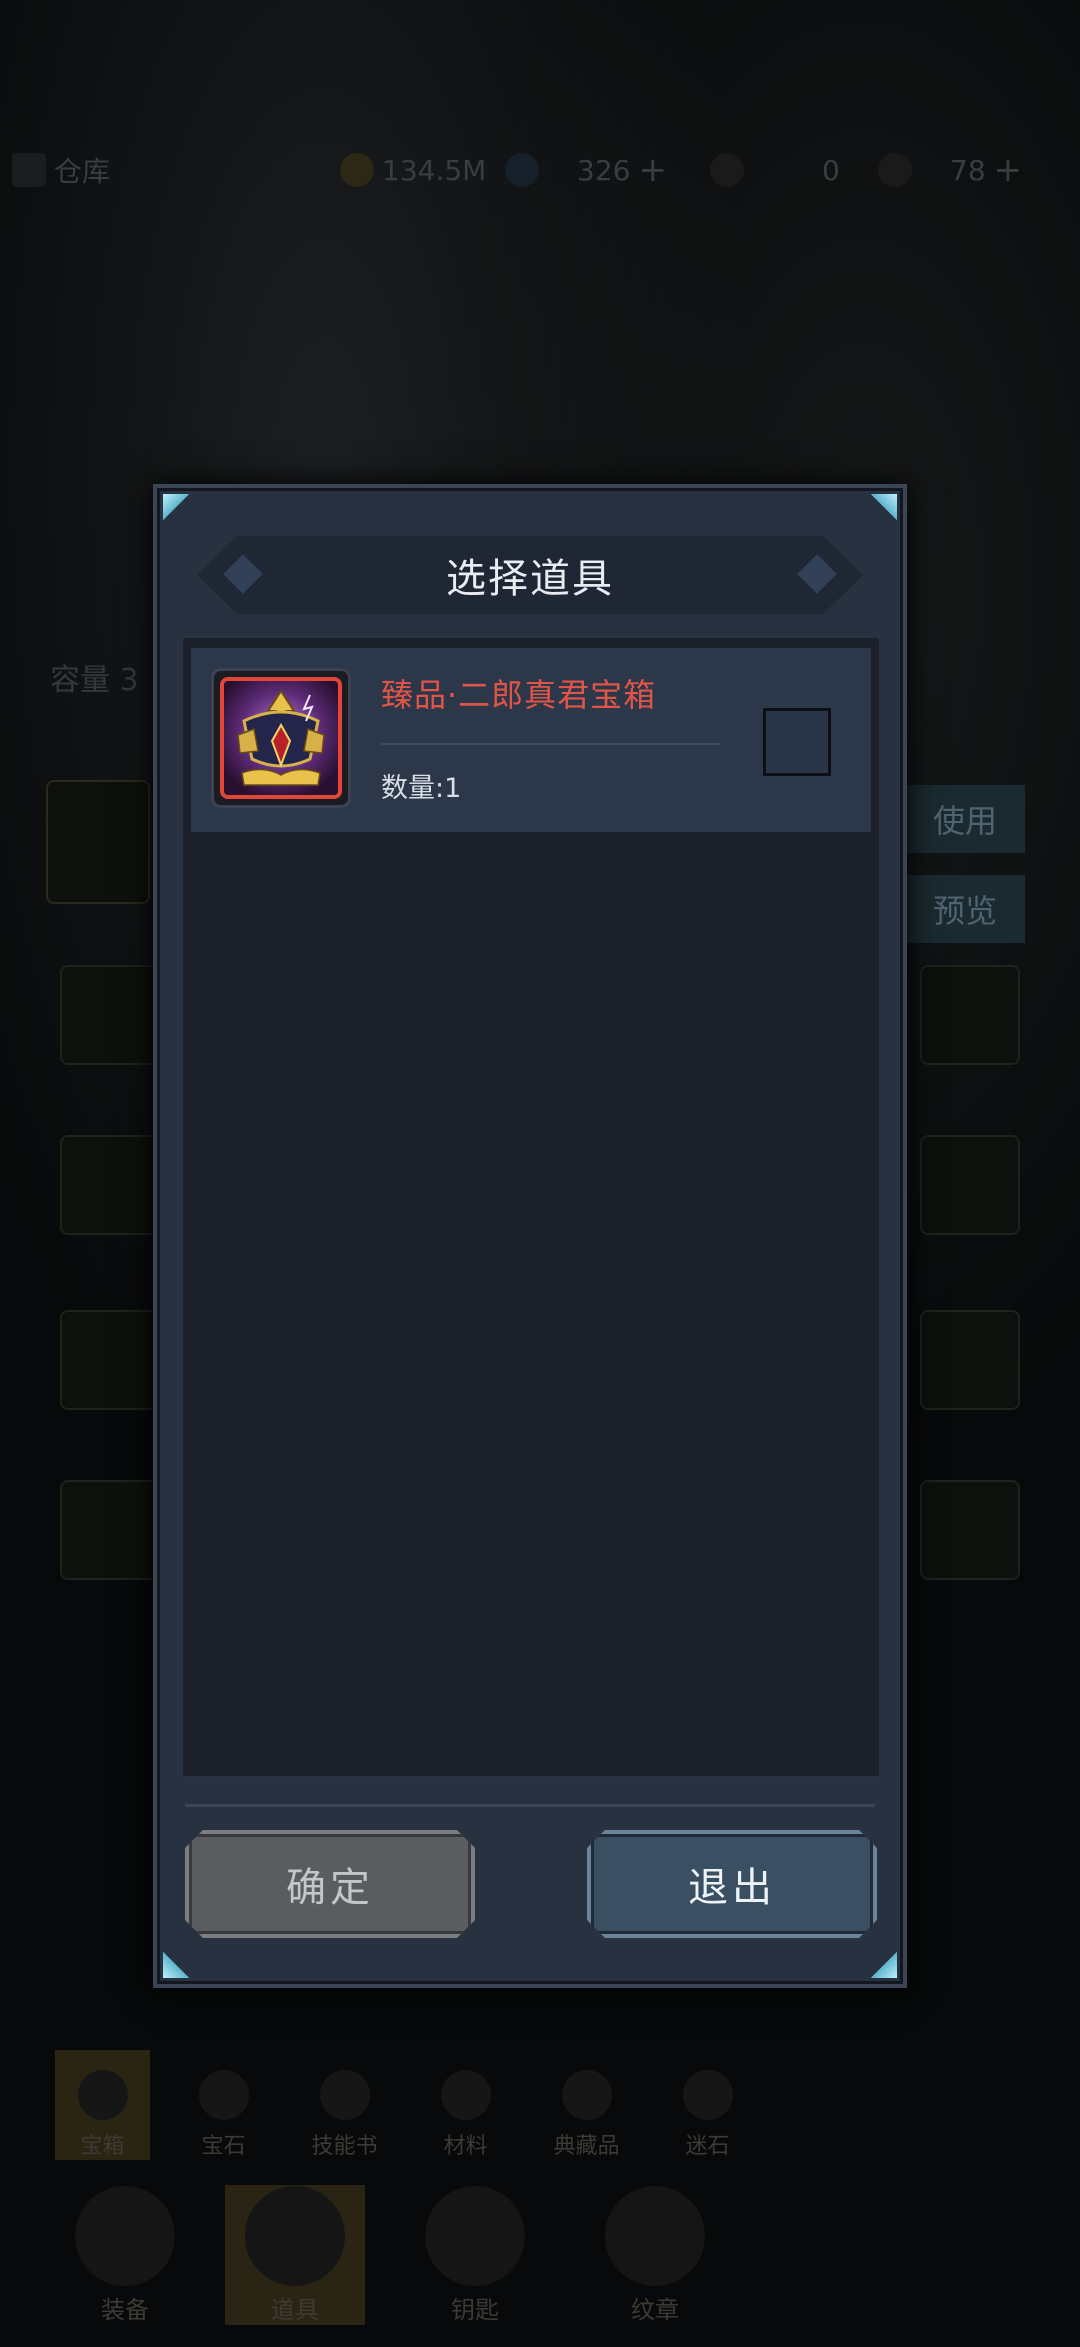 This screenshot has width=1080, height=2347. What do you see at coordinates (465, 2095) in the screenshot?
I see `material-icon` at bounding box center [465, 2095].